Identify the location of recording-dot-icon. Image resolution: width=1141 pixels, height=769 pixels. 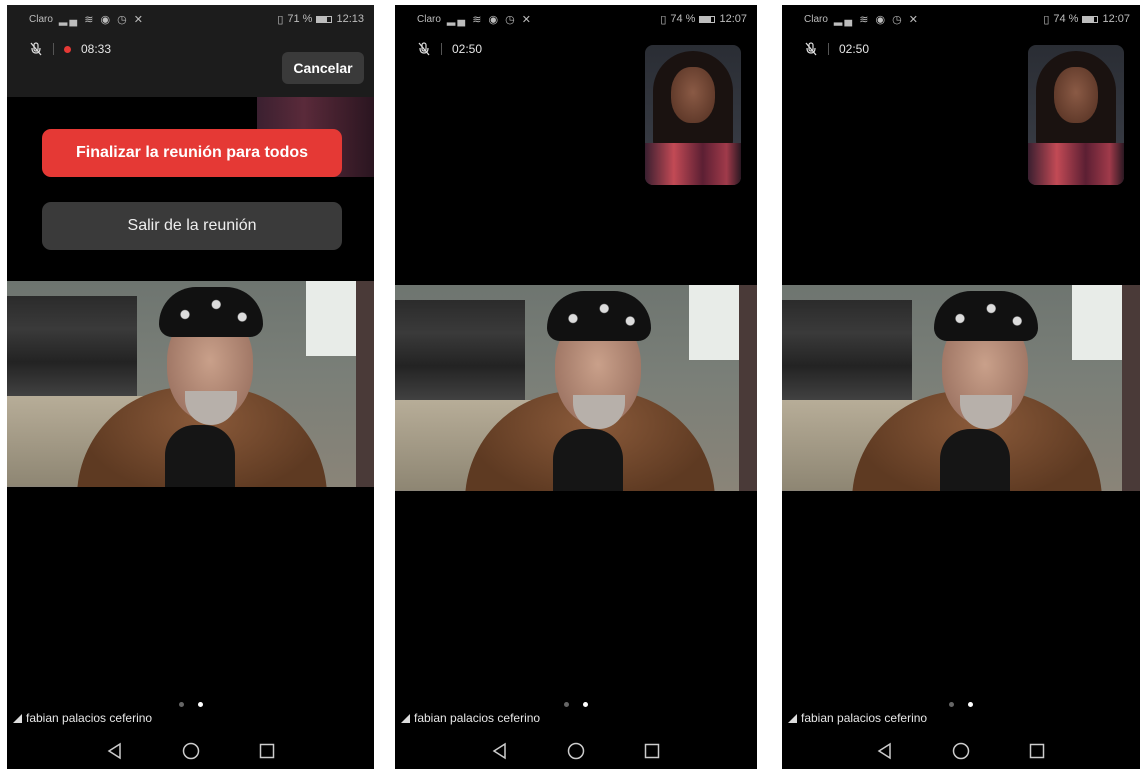
(67, 49).